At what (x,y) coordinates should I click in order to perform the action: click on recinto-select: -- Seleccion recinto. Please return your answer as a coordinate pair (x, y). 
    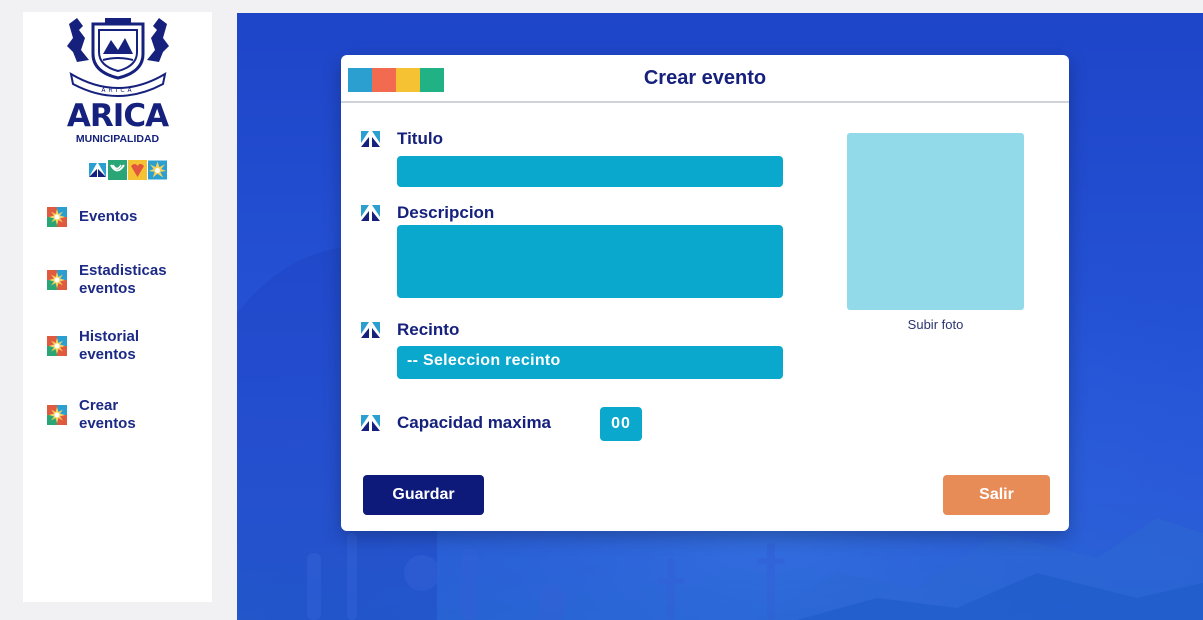
    Looking at the image, I should click on (590, 362).